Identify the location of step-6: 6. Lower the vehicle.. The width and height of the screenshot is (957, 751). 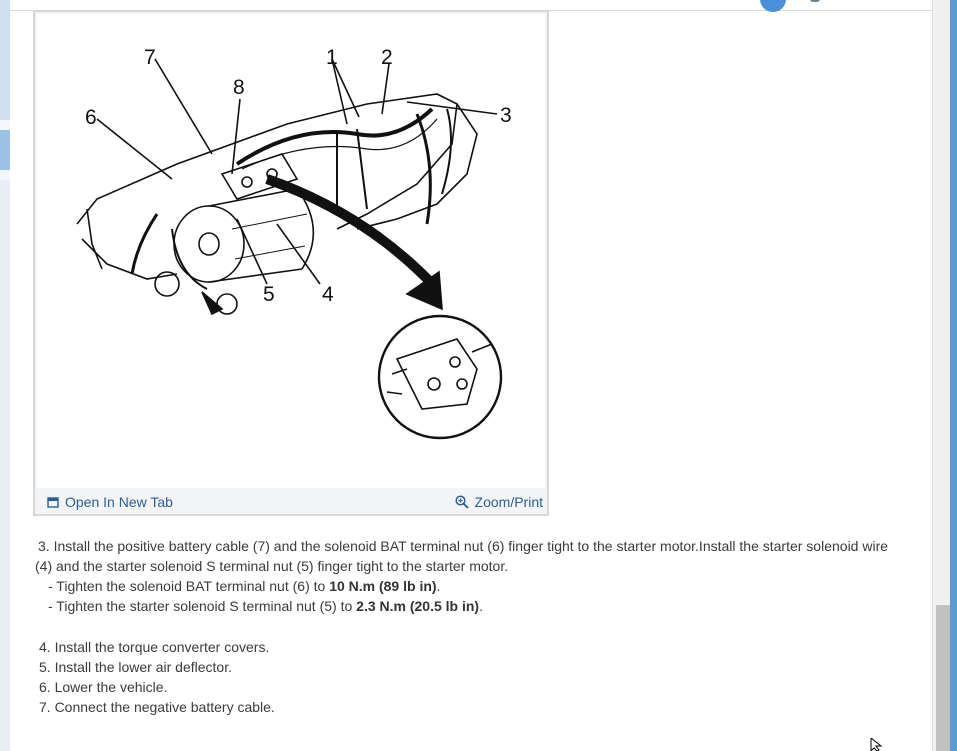
(103, 687).